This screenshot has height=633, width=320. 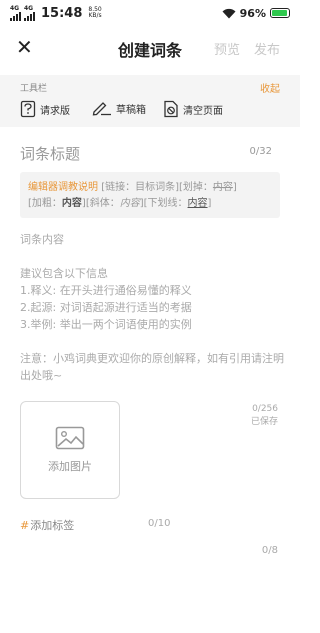 I want to click on status-bar: 4G 4G 15:48 8.50 KB/s 96%, so click(x=150, y=13).